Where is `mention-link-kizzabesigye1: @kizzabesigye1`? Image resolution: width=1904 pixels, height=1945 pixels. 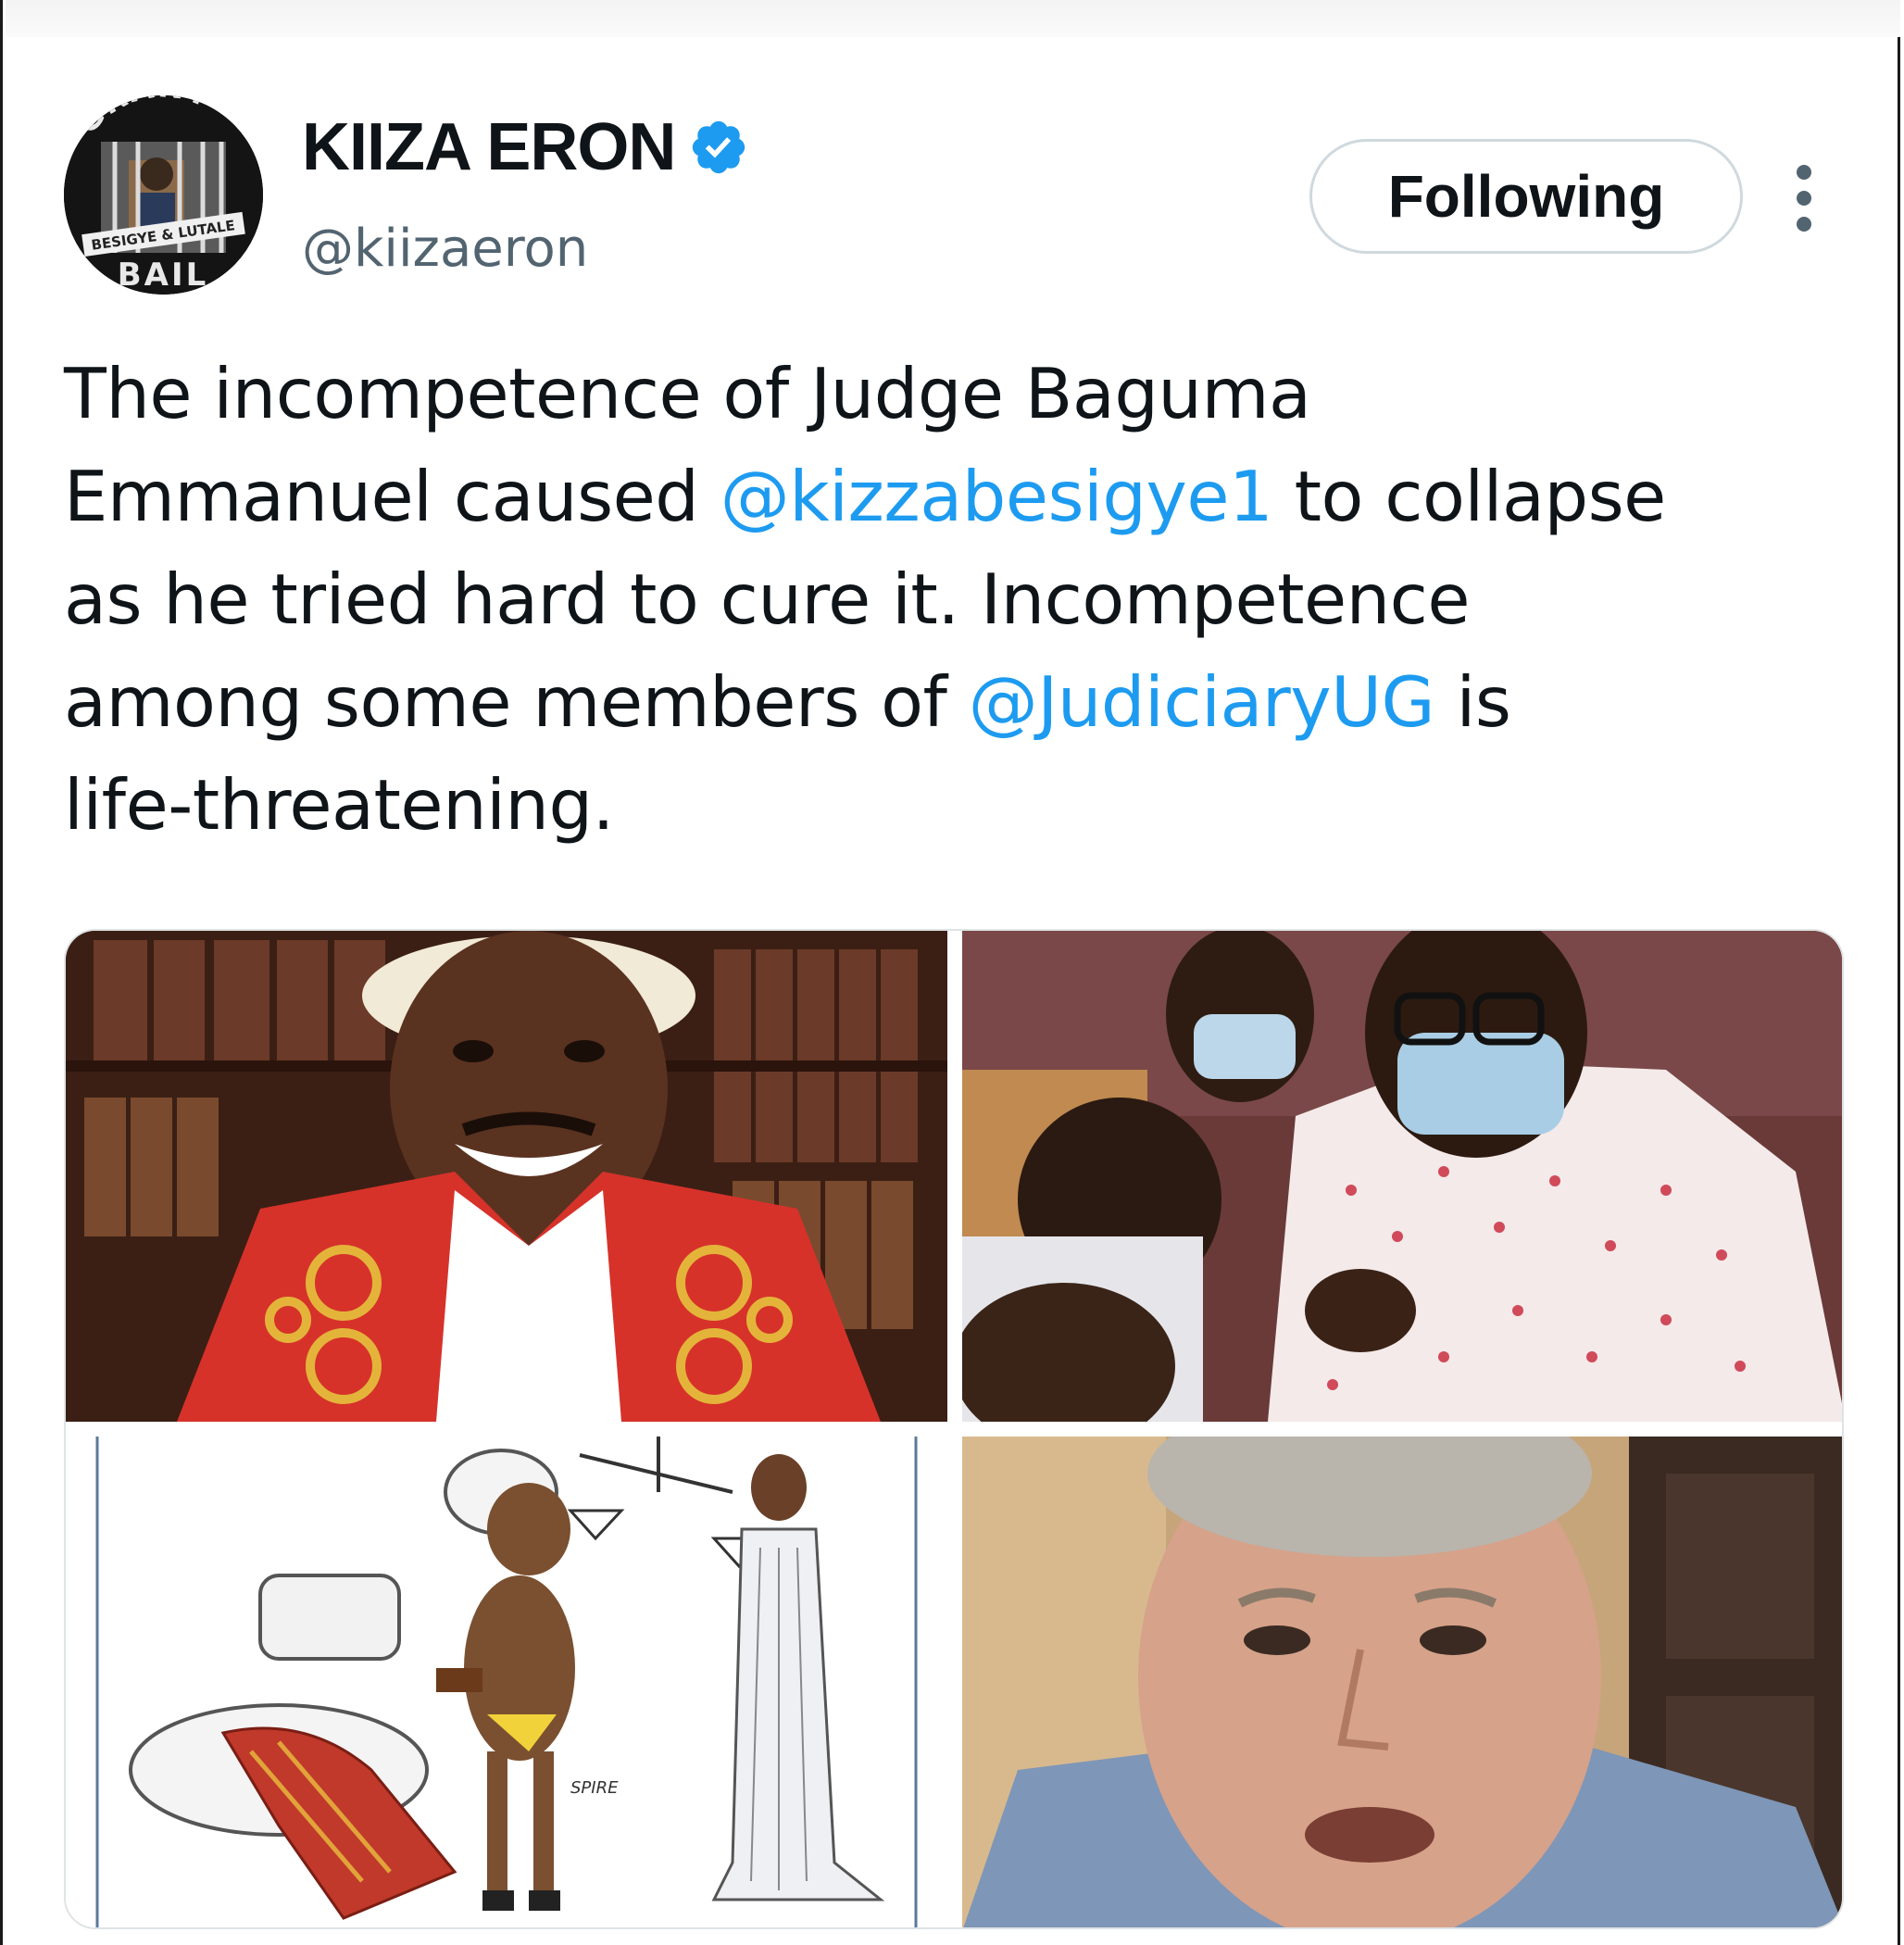
mention-link-kizzabesigye1: @kizzabesigye1 is located at coordinates (996, 497).